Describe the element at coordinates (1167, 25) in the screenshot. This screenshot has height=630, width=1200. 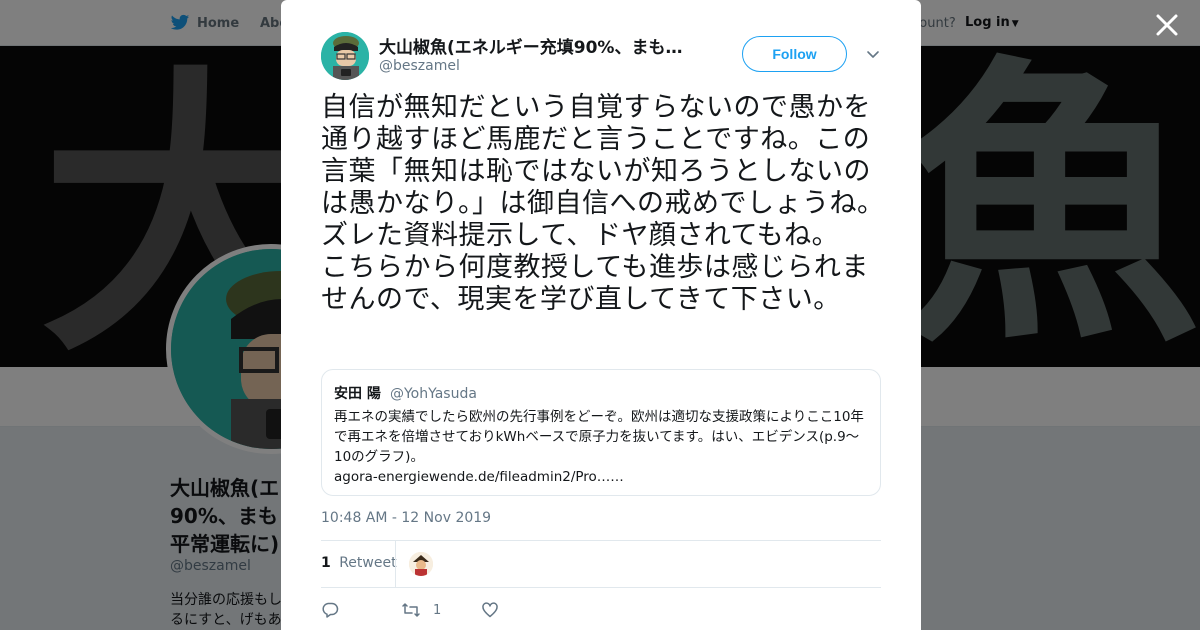
I see `close-icon` at that location.